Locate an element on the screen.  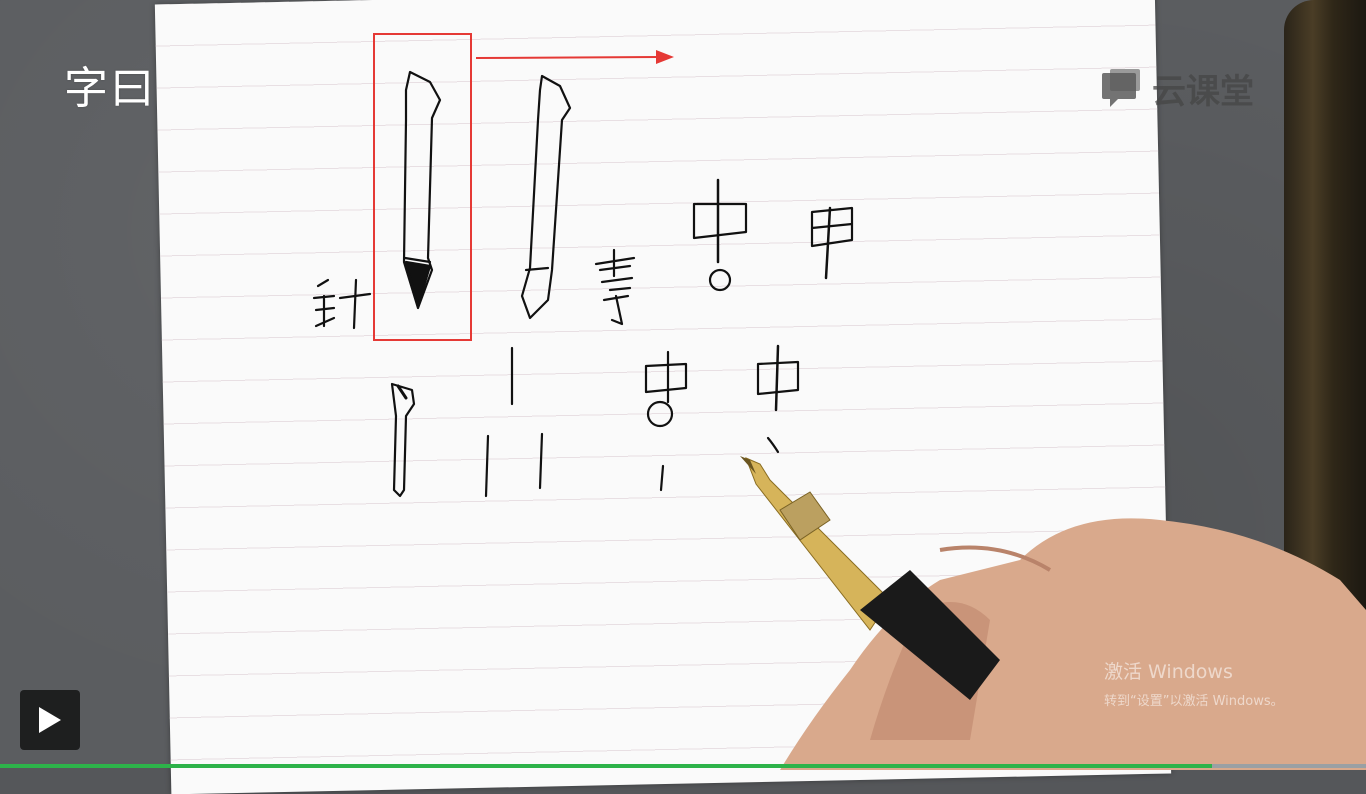
windows-activation-watermark: 激活 Windows 转到“设置”以激活 Windows。 is located at coordinates (1194, 683).